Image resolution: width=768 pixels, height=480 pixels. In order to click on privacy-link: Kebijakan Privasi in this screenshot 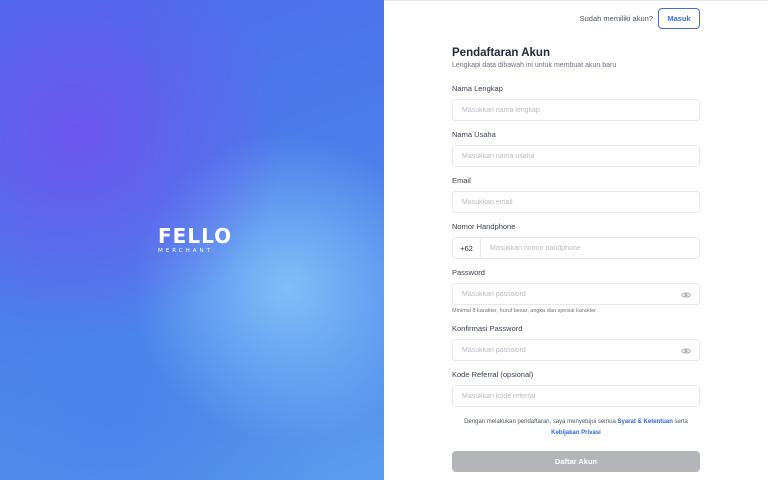, I will do `click(576, 433)`.